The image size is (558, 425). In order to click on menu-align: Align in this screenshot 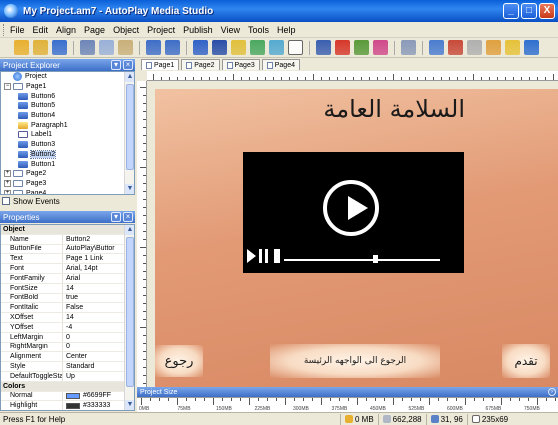, I will do `click(66, 30)`.